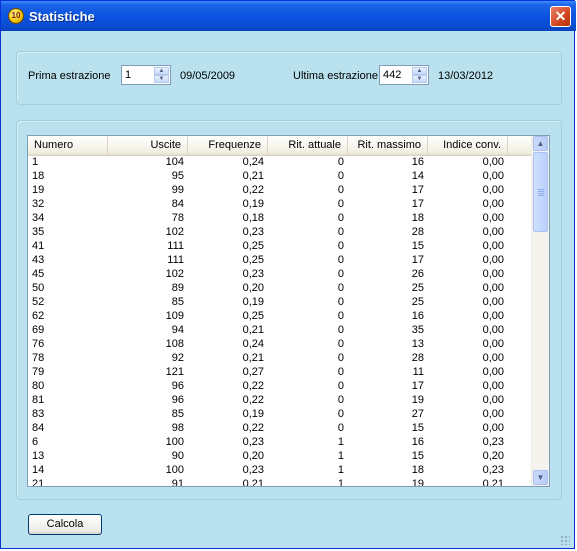  What do you see at coordinates (279, 372) in the screenshot?
I see `table-row: 79 121 0,27 0 11 0,00` at bounding box center [279, 372].